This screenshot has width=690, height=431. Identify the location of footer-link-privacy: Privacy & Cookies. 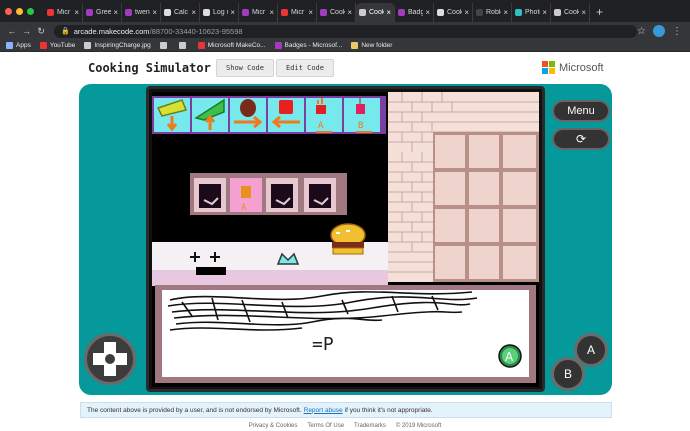
(273, 426).